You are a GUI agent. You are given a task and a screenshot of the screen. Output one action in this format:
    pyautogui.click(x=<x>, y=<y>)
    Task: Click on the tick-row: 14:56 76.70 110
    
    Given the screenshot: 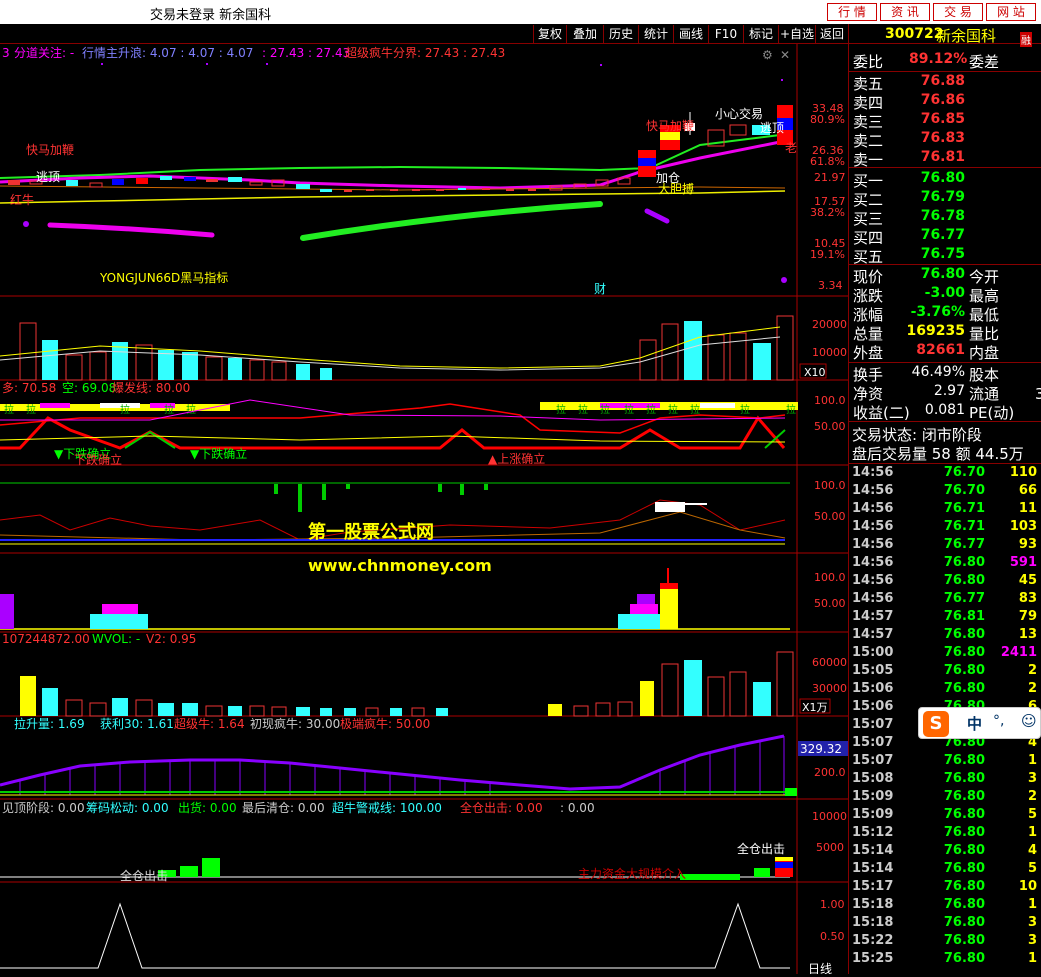 What is the action you would take?
    pyautogui.click(x=945, y=474)
    